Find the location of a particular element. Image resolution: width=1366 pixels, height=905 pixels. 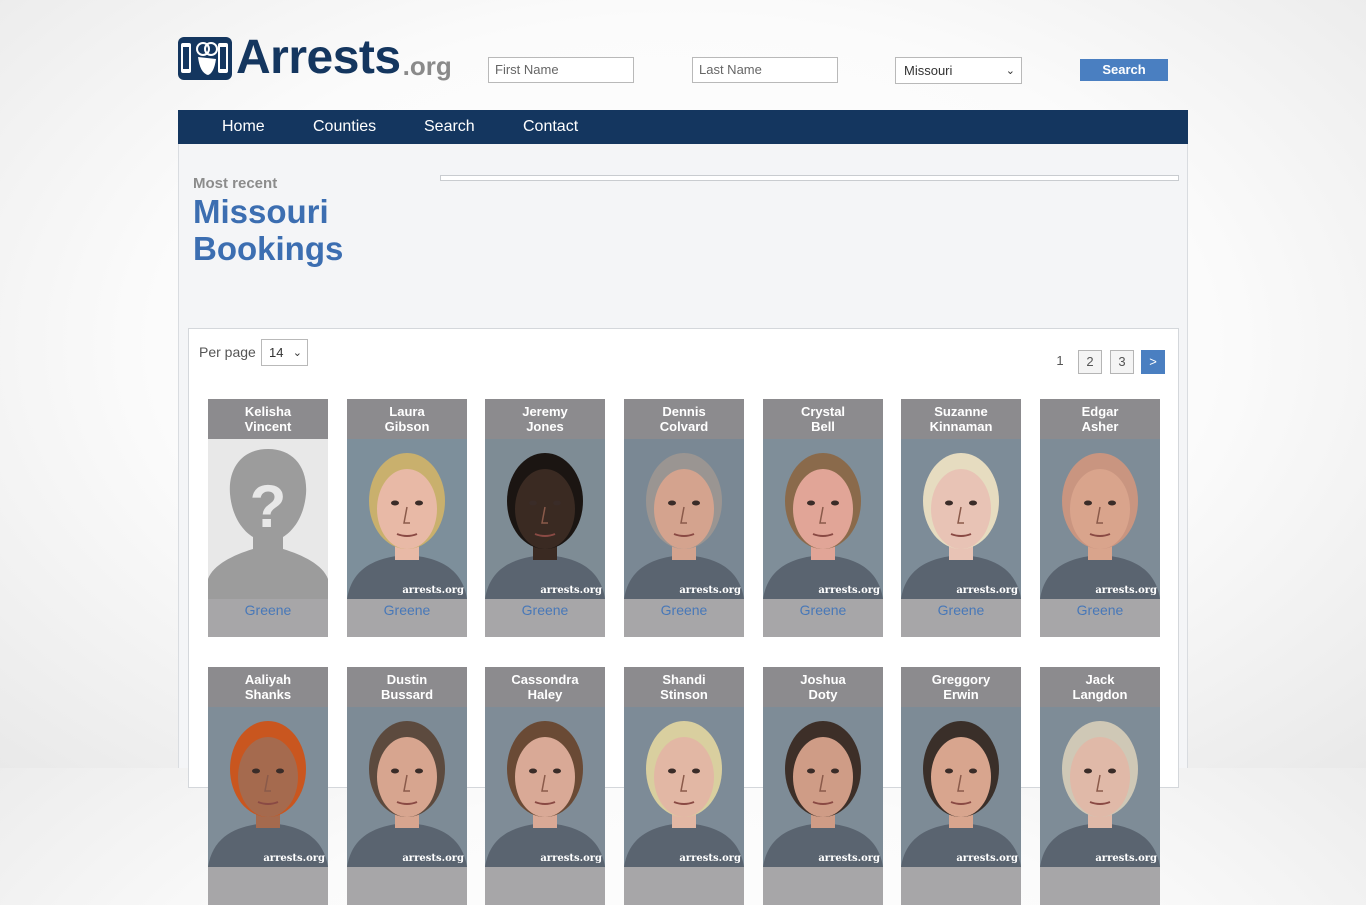

booking-name: Jeremy Jones is located at coordinates (545, 419).